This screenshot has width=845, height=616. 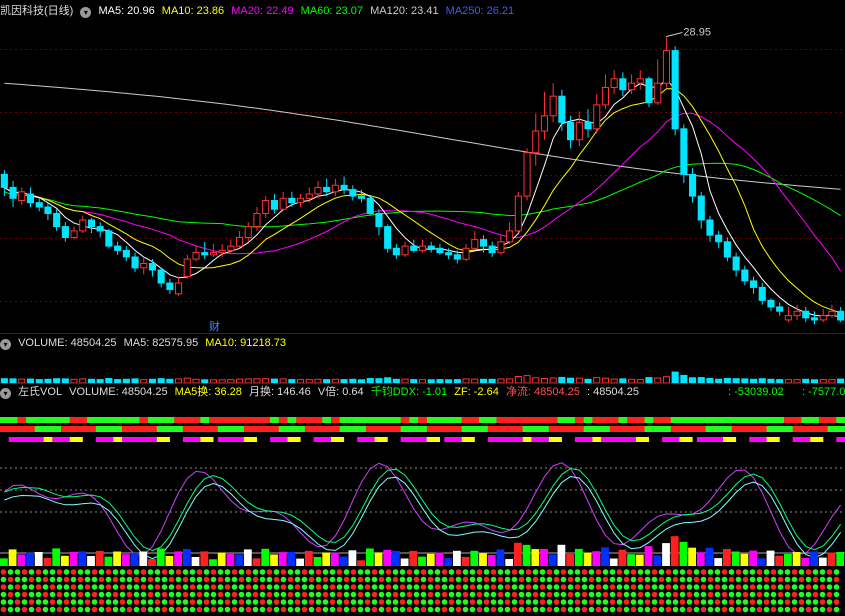 What do you see at coordinates (422, 367) in the screenshot?
I see `volume-chart` at bounding box center [422, 367].